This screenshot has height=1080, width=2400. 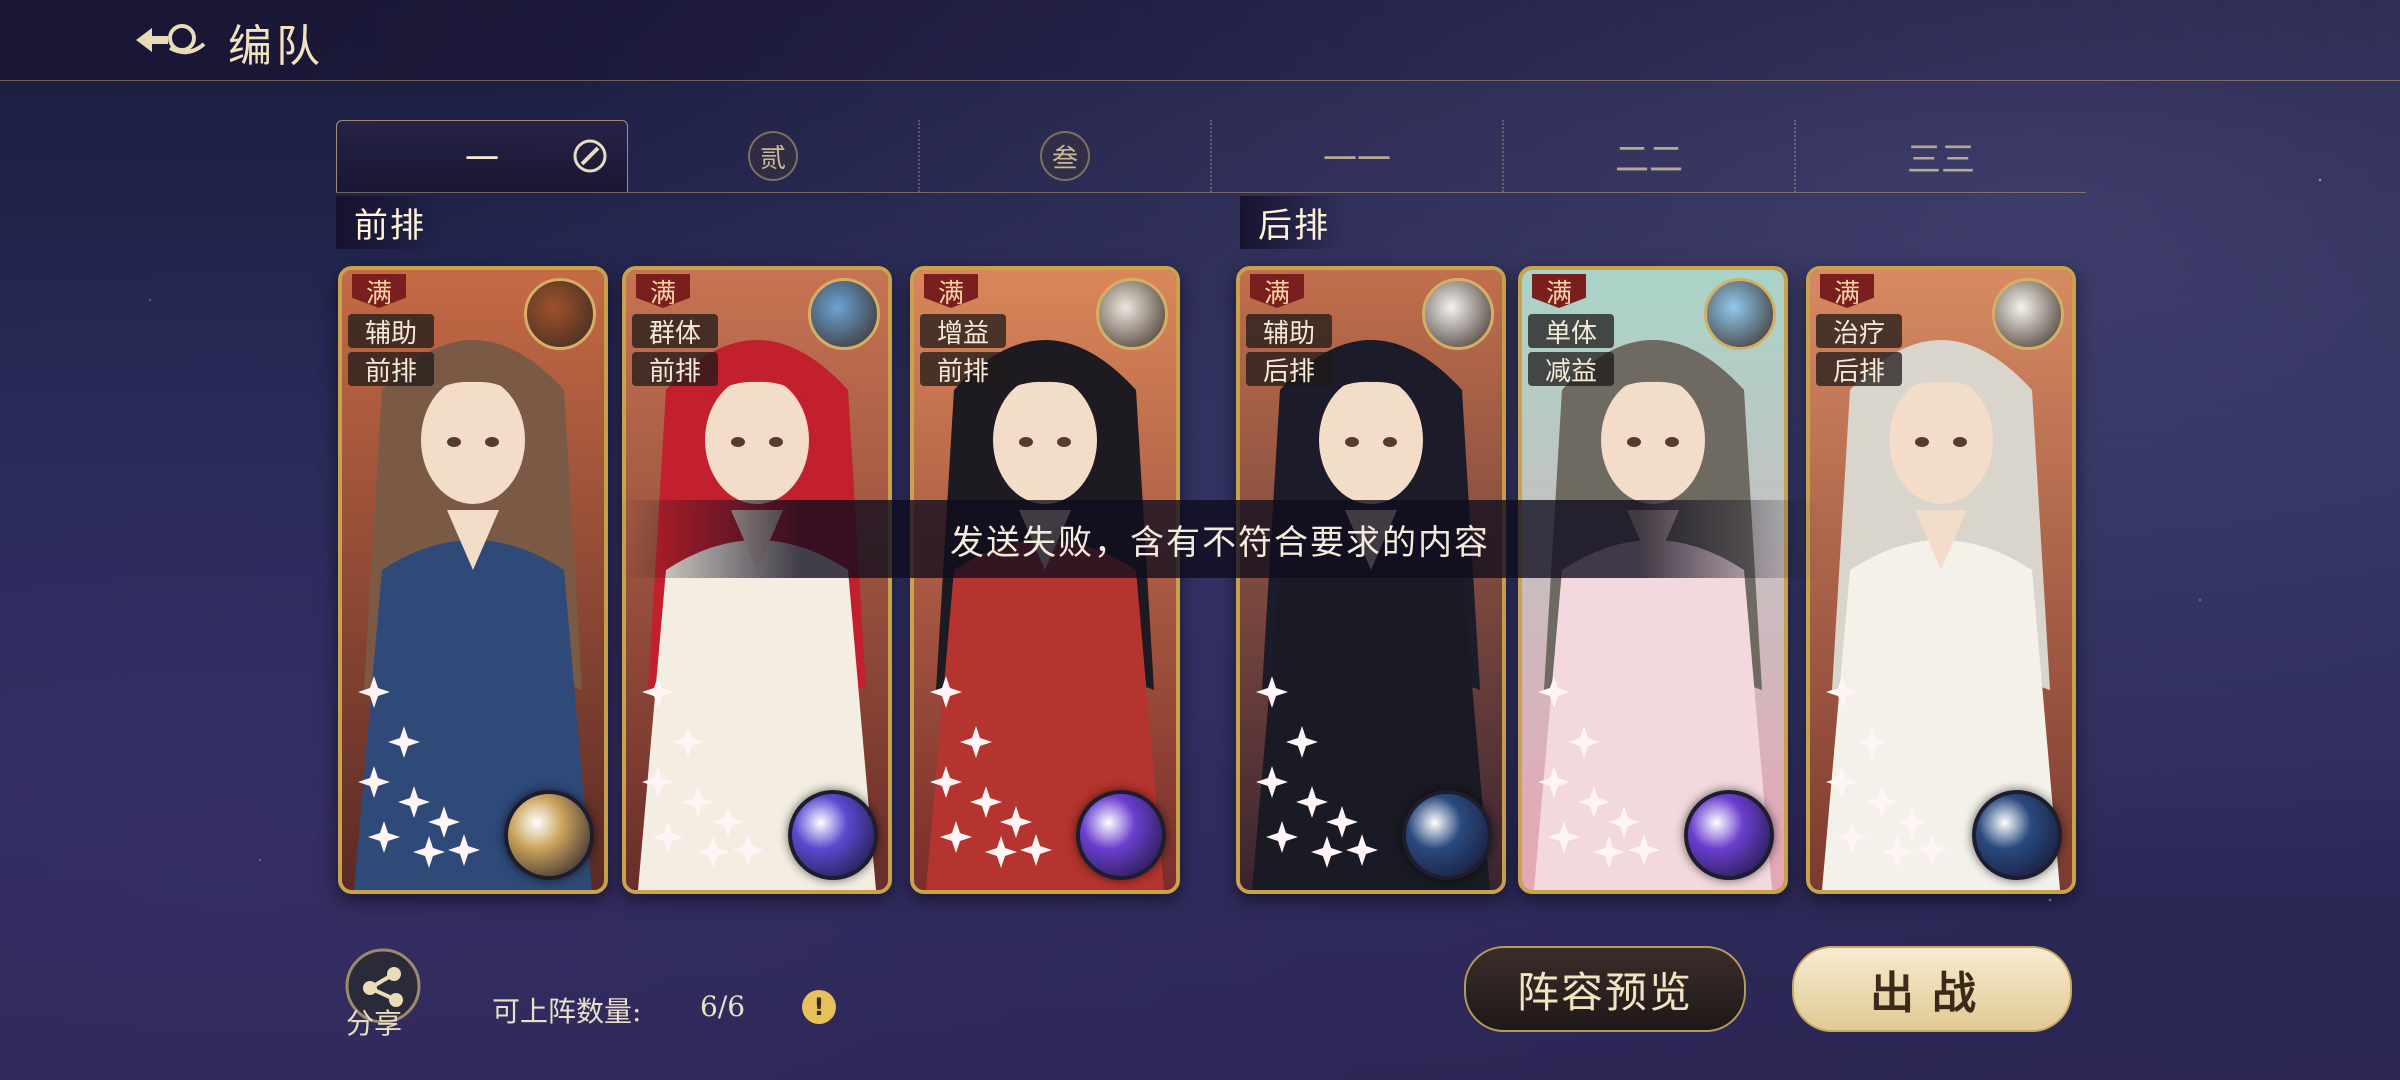 I want to click on tab-team-1: 一, so click(x=482, y=156).